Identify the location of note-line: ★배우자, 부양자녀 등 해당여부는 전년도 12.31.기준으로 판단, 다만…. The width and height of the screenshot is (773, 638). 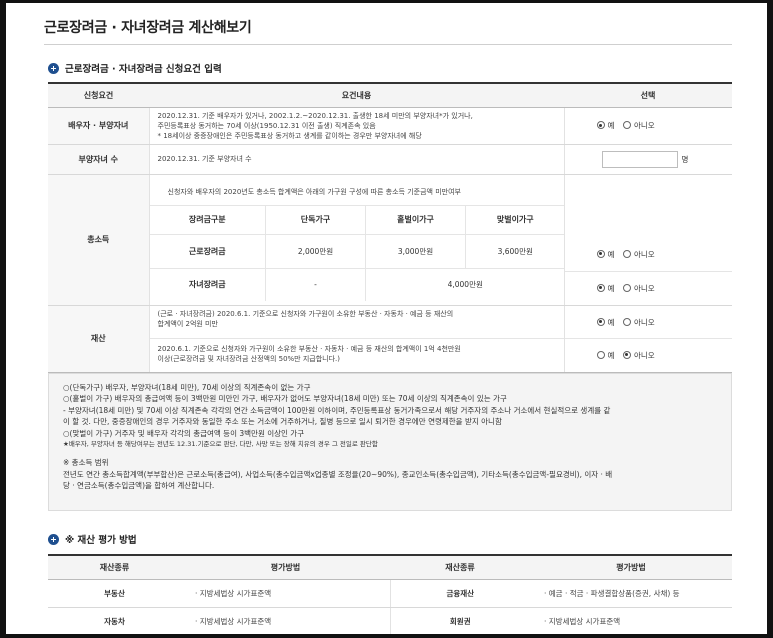
(220, 444).